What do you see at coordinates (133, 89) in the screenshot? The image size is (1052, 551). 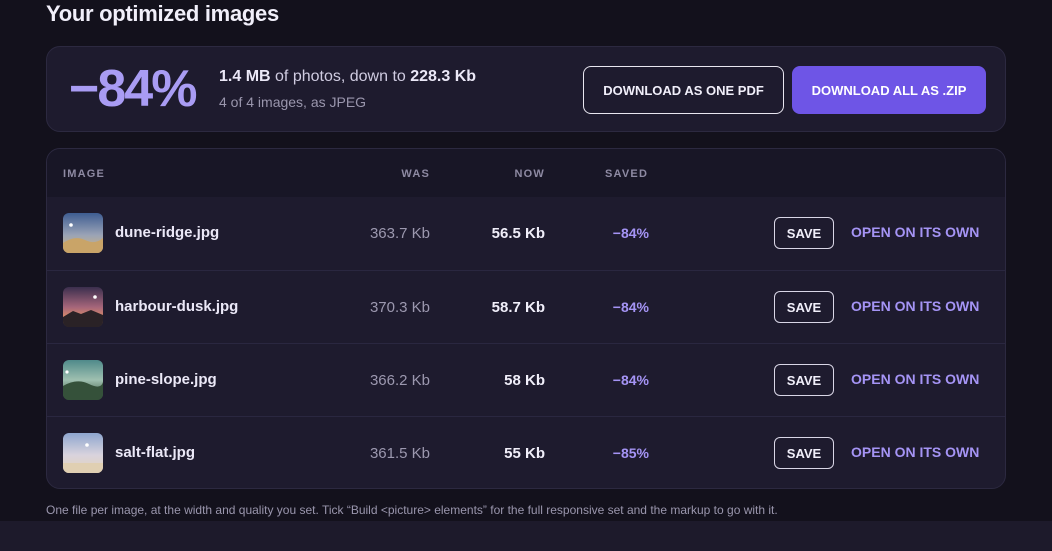 I see `total-saved-percent: −84%` at bounding box center [133, 89].